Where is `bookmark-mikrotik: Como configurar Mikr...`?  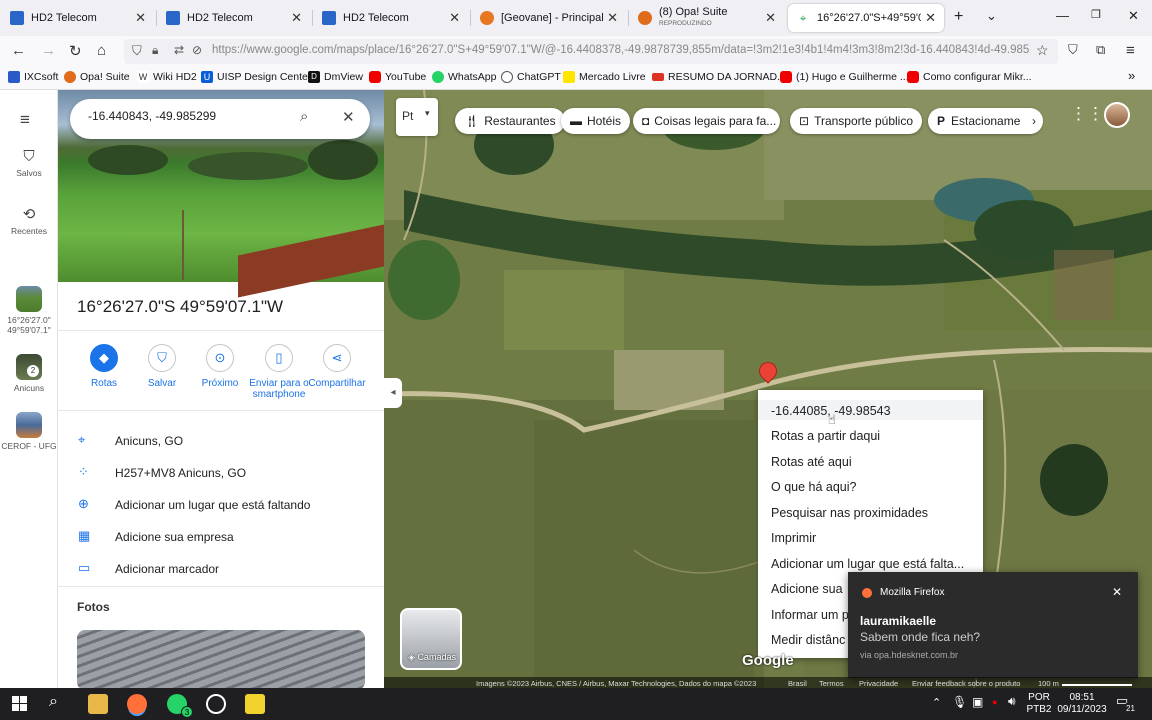
bookmark-mikrotik: Como configurar Mikr... is located at coordinates (969, 77).